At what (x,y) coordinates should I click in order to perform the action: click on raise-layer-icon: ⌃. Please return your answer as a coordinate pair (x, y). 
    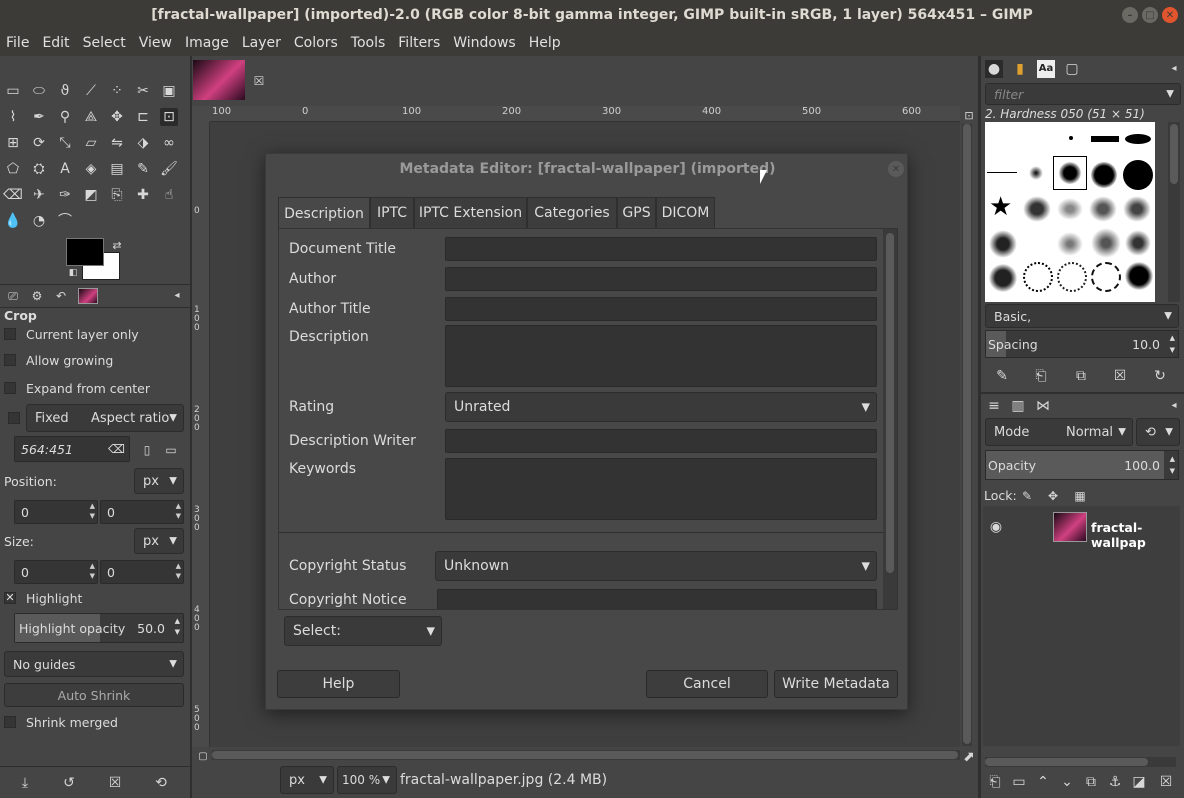
    Looking at the image, I should click on (1043, 782).